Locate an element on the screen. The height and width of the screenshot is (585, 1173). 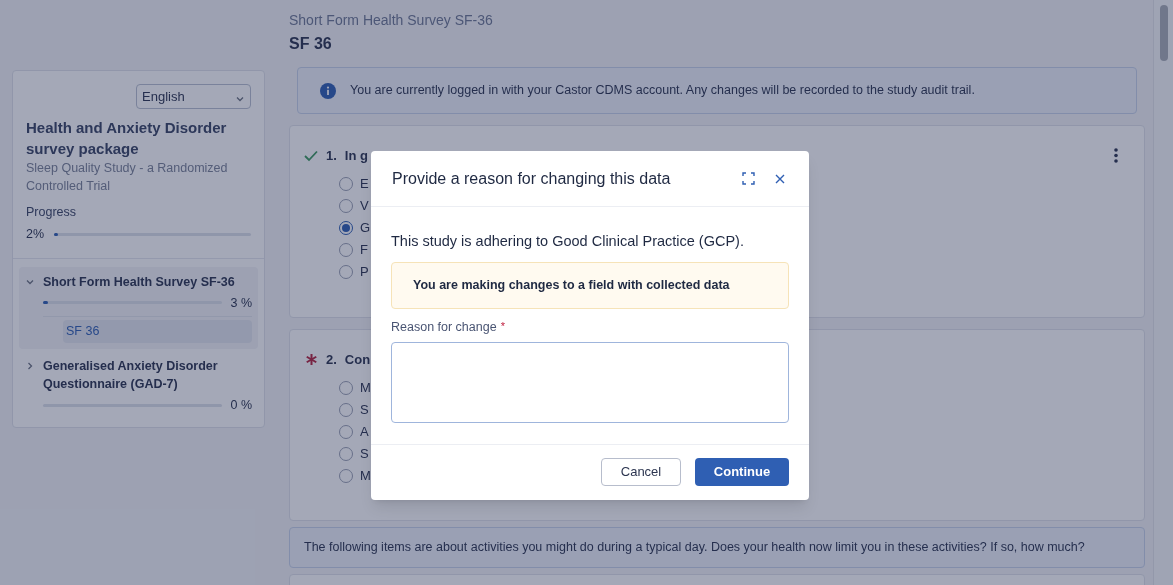
option-label: V is located at coordinates (364, 205).